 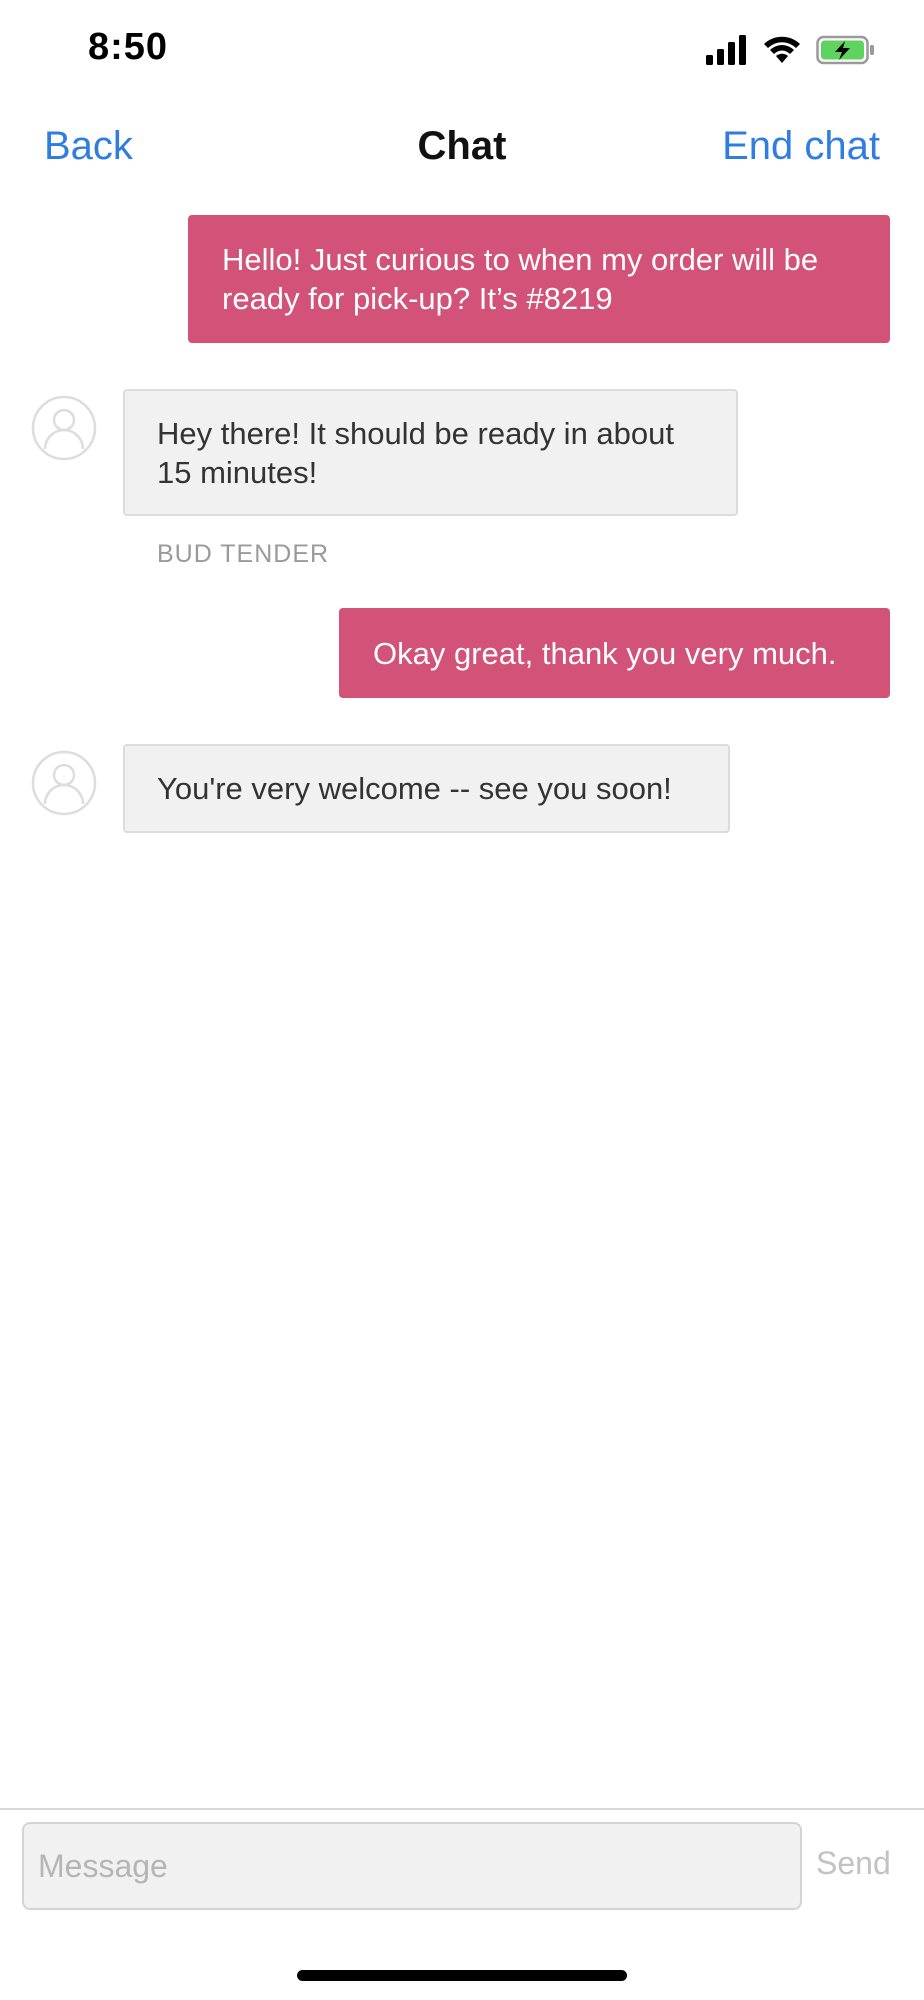 I want to click on message-text: Okay great, thank you very much., so click(x=605, y=653).